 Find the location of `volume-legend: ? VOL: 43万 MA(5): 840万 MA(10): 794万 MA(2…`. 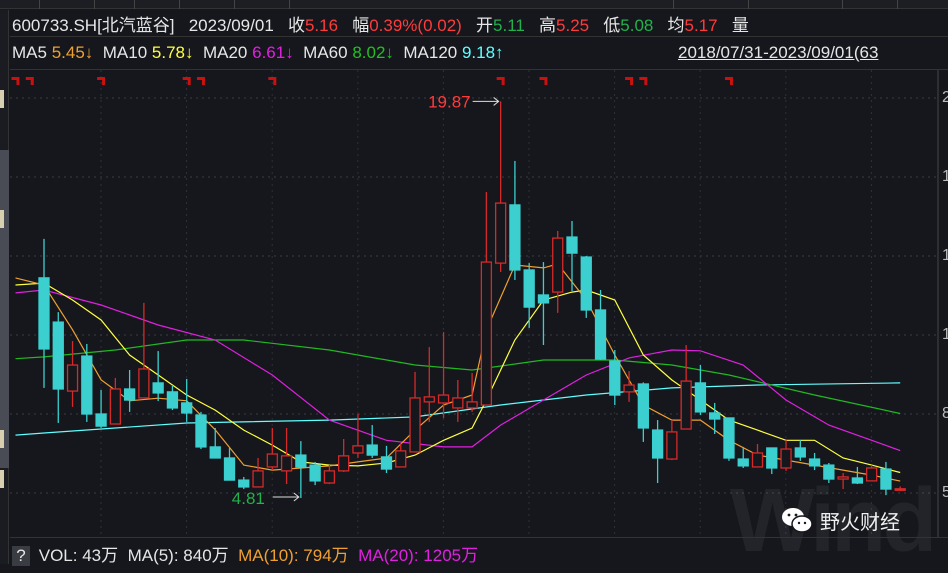

volume-legend: ? VOL: 43万 MA(5): 840万 MA(10): 794万 MA(2… is located at coordinates (245, 553).